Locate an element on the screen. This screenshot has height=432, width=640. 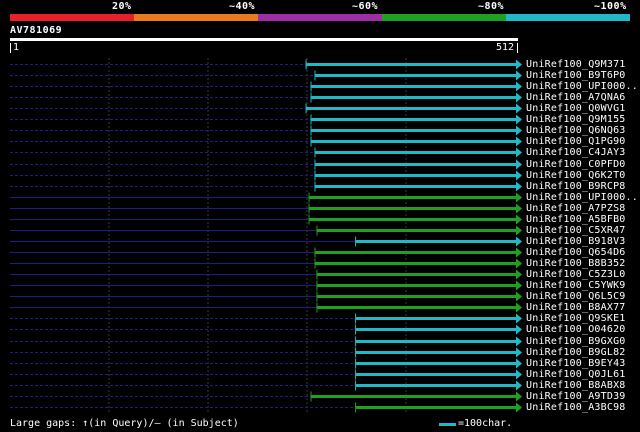
hit-label: UniRef100_A7QNA6 is located at coordinates (582, 97).